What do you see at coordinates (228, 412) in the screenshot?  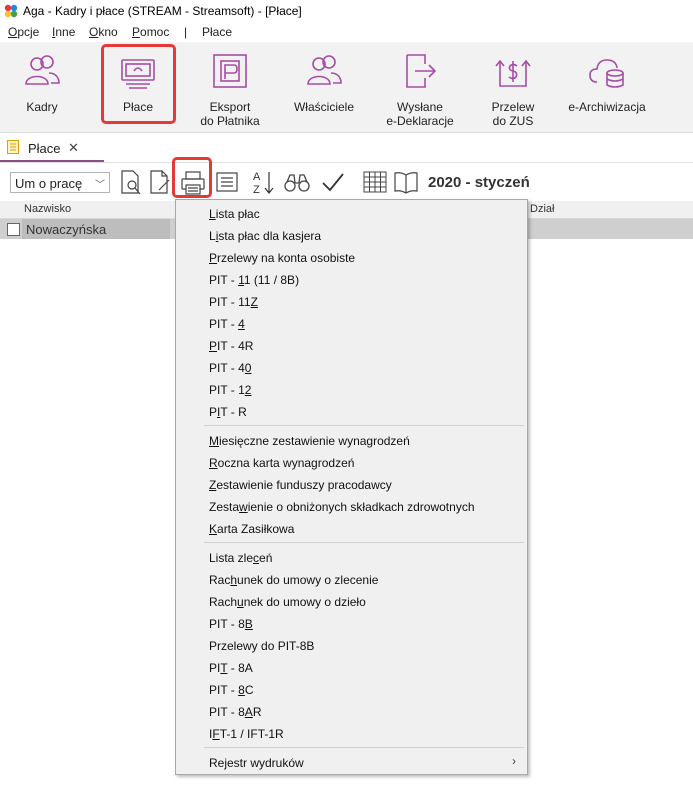 I see `menu-item-pit-r: PIT - R` at bounding box center [228, 412].